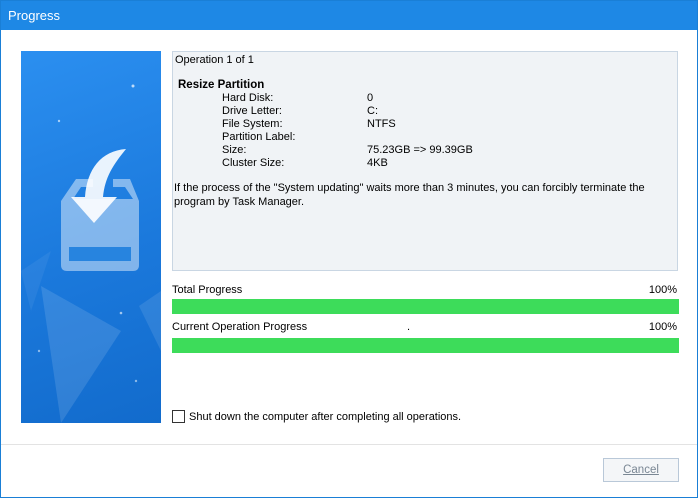 The width and height of the screenshot is (698, 498). What do you see at coordinates (240, 327) in the screenshot?
I see `current-progress-label: Current Operation Progress` at bounding box center [240, 327].